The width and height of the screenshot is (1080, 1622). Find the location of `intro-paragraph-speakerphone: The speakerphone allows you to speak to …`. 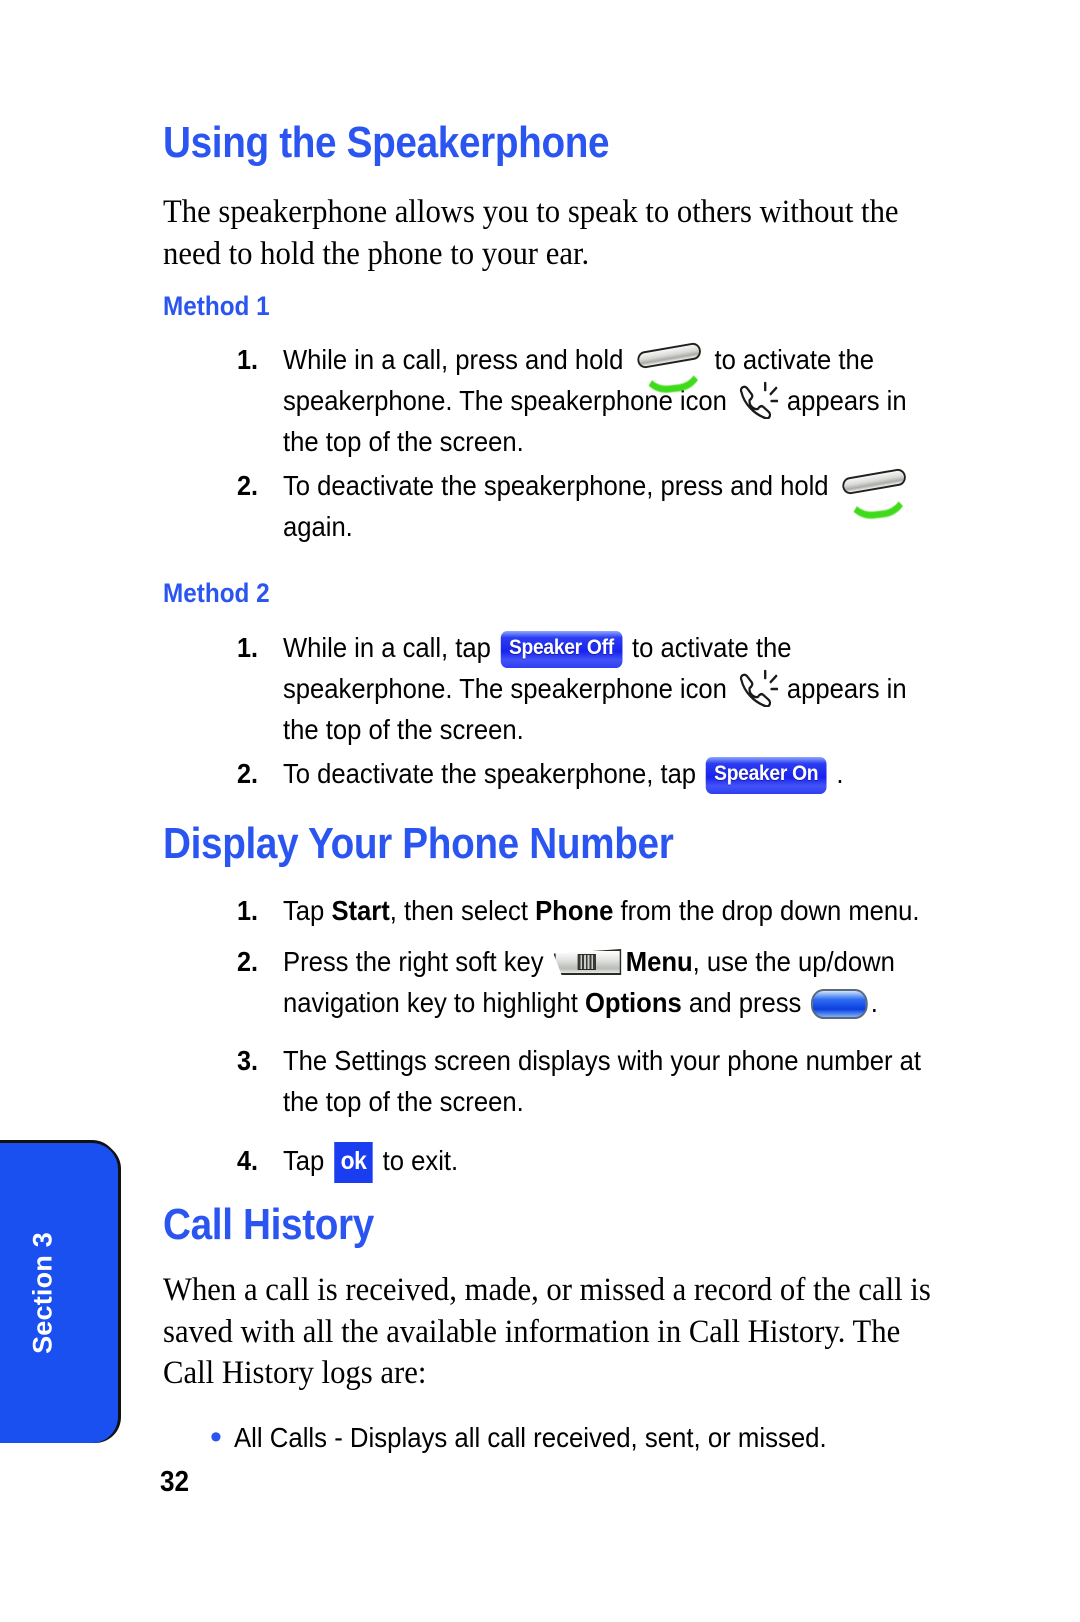

intro-paragraph-speakerphone: The speakerphone allows you to speak to … is located at coordinates (531, 233).